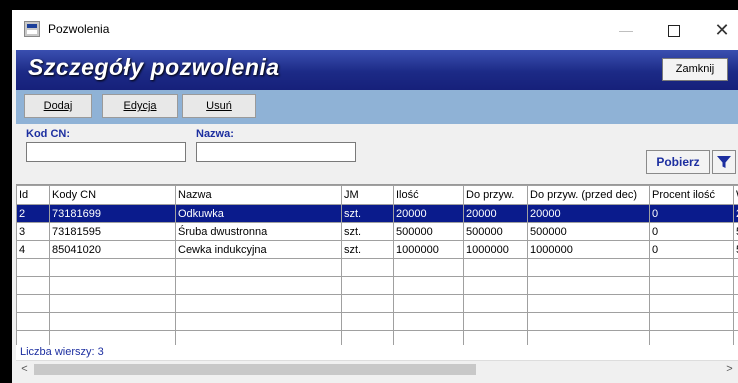 This screenshot has height=383, width=738. I want to click on funnel-icon, so click(724, 162).